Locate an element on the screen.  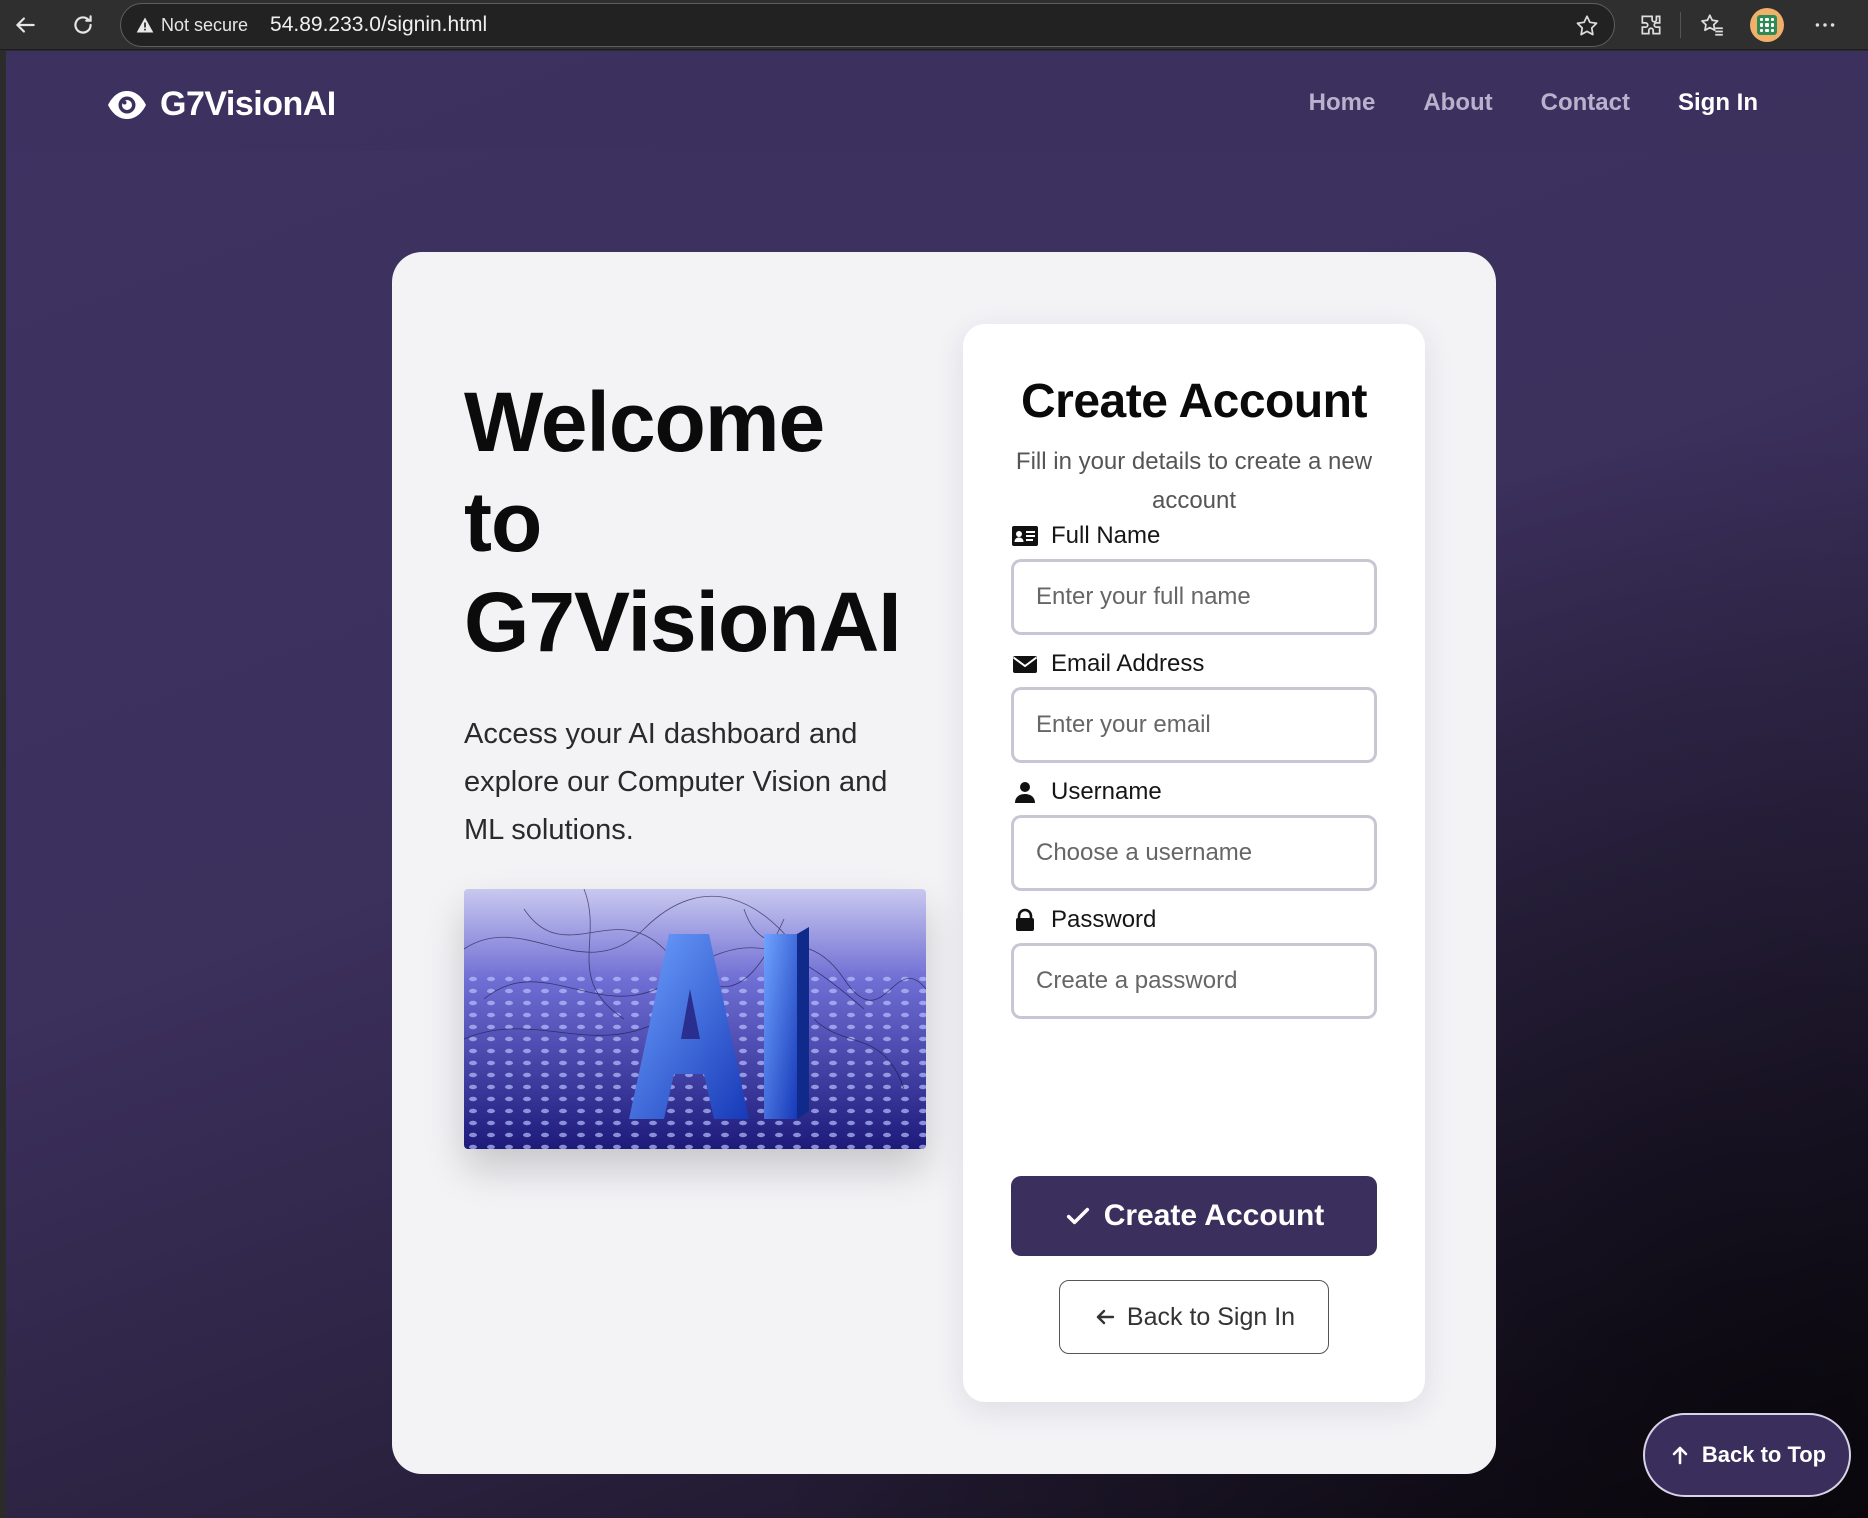
back-to-top-label: Back to Top is located at coordinates (1764, 1454).